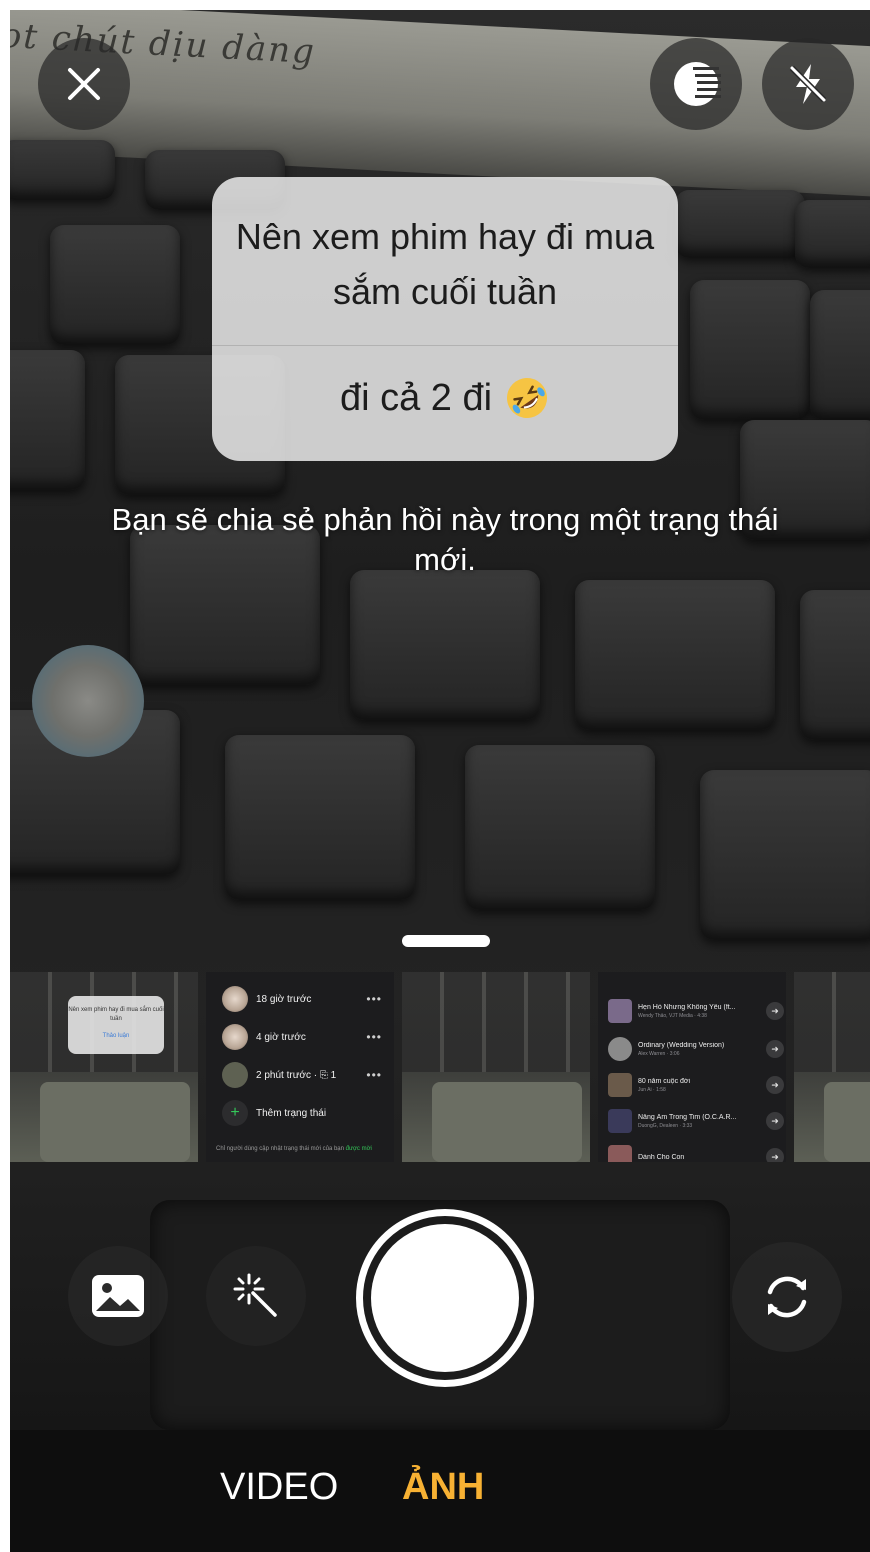  I want to click on flash-button, so click(808, 84).